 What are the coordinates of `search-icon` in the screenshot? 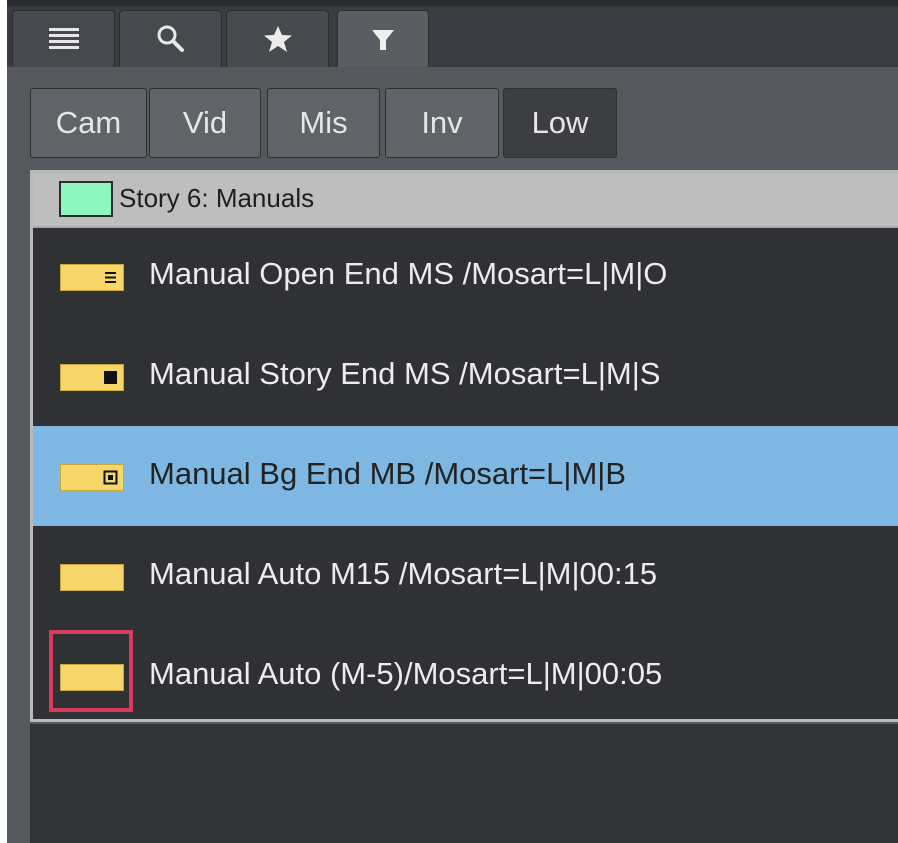 It's located at (171, 39).